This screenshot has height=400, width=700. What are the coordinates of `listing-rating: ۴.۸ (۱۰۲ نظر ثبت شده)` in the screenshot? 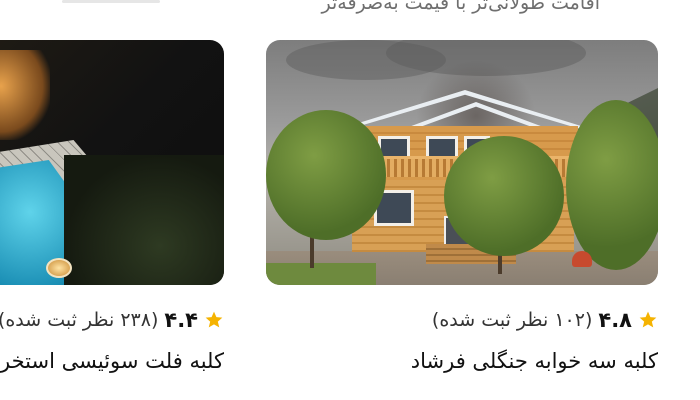 It's located at (462, 320).